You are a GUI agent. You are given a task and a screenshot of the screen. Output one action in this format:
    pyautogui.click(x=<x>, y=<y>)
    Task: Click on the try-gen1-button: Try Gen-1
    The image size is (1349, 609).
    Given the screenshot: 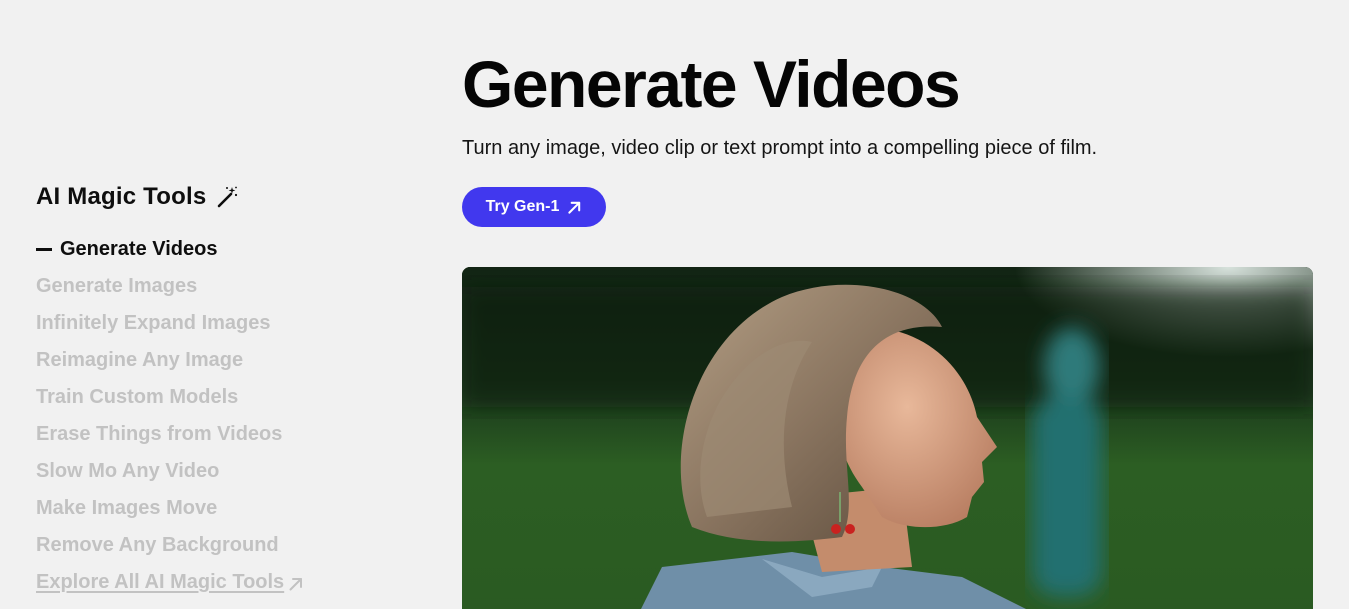 What is the action you would take?
    pyautogui.click(x=534, y=207)
    